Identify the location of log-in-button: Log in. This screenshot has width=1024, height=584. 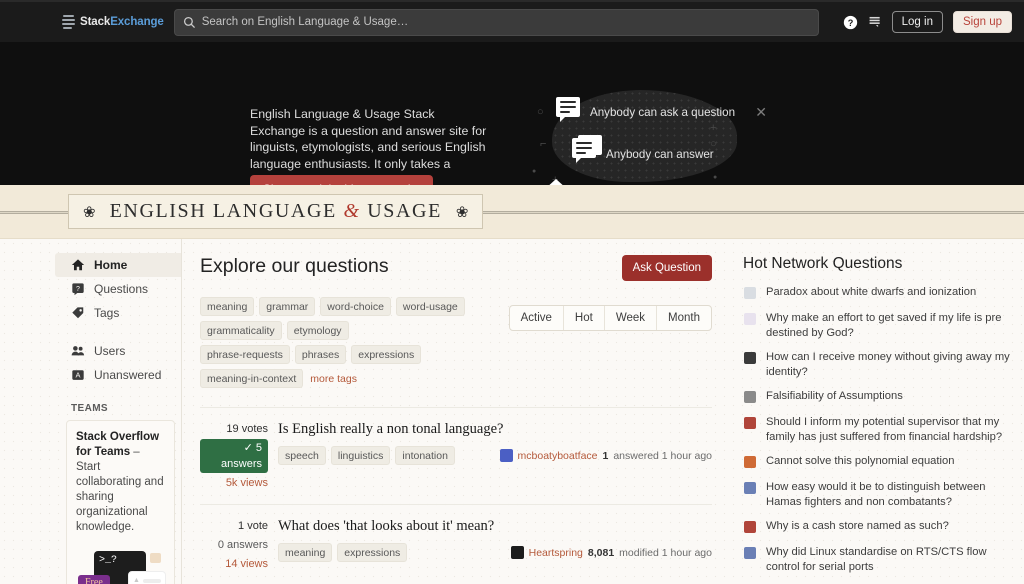
(917, 22).